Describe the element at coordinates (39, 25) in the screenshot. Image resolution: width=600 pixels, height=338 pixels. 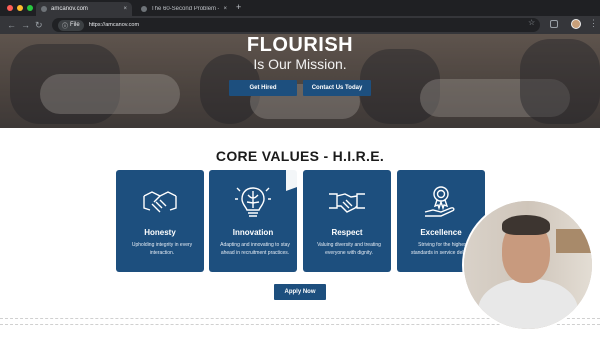
I see `reload-button: ↻` at that location.